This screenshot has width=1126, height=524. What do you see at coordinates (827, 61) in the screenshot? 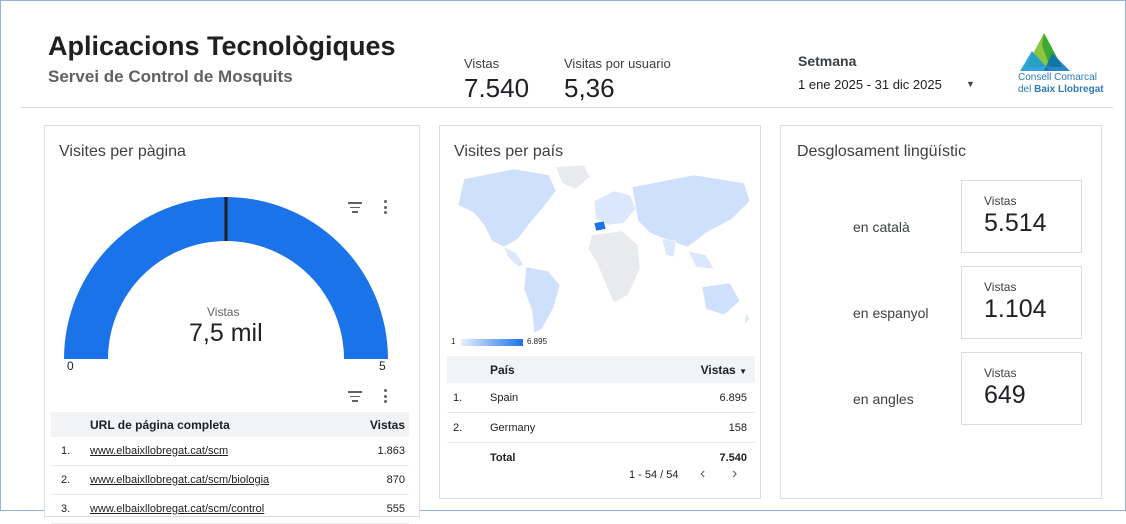
I see `period-label: Setmana` at bounding box center [827, 61].